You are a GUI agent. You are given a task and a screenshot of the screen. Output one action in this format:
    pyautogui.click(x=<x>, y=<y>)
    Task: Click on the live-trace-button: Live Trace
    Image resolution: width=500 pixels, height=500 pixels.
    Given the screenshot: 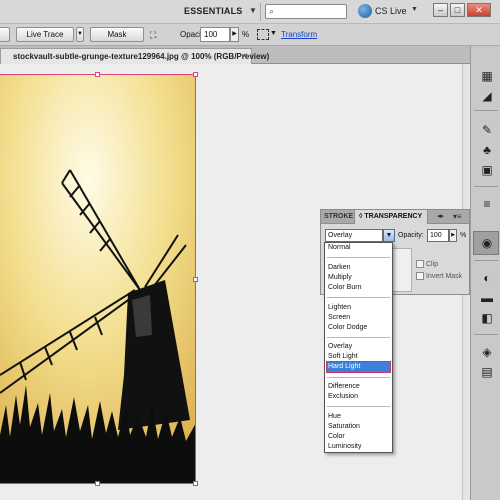 What is the action you would take?
    pyautogui.click(x=45, y=34)
    